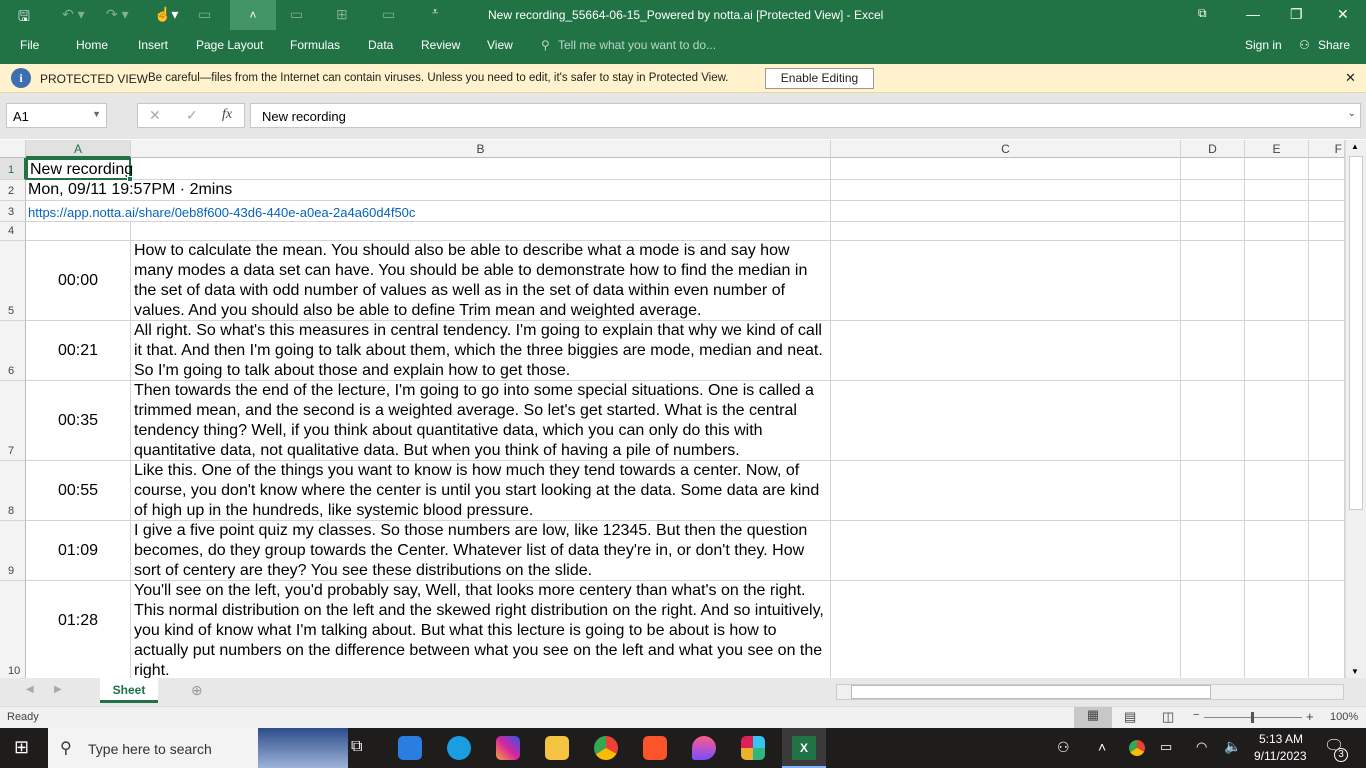 The image size is (1366, 768). Describe the element at coordinates (92, 45) in the screenshot. I see `tab-home: Home` at that location.